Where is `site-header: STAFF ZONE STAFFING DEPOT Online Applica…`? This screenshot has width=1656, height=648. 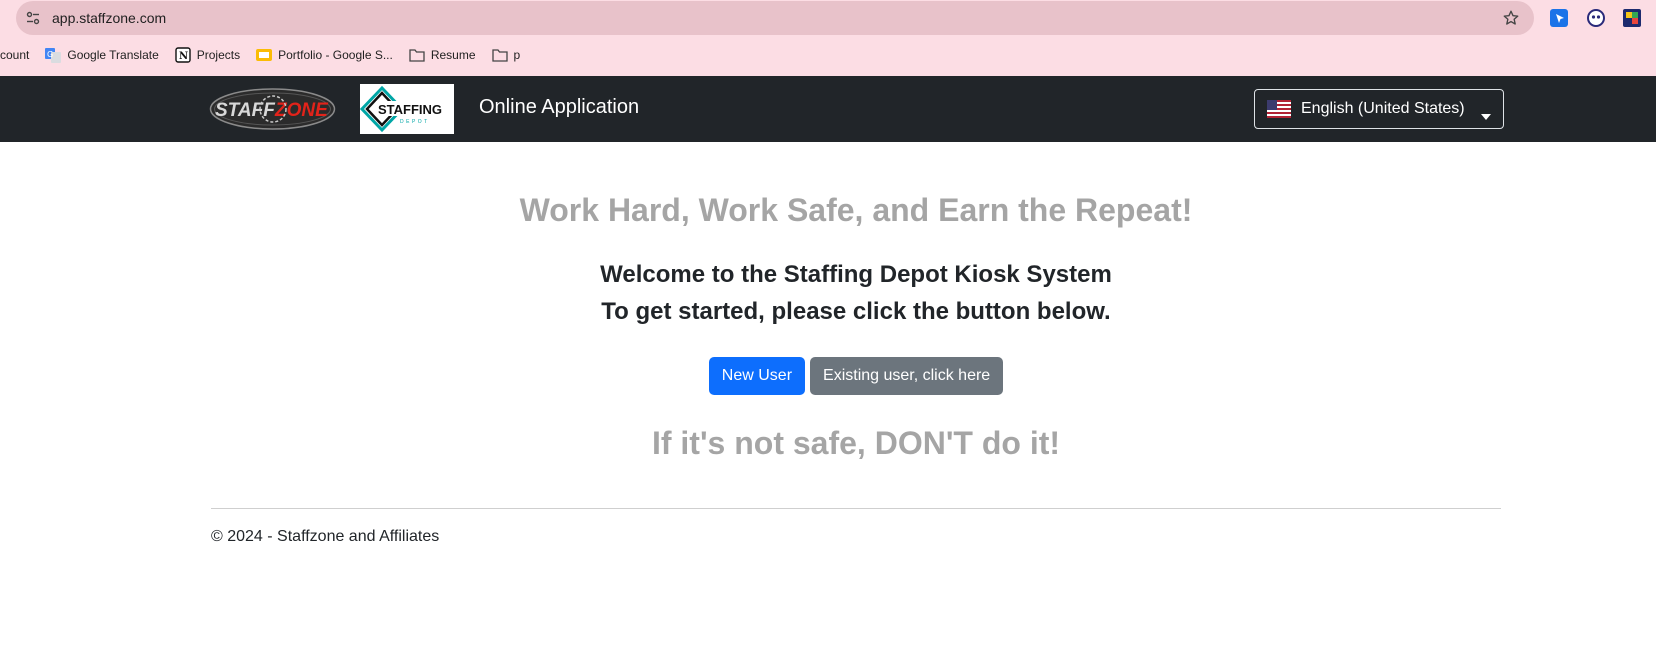
site-header: STAFF ZONE STAFFING DEPOT Online Applica… is located at coordinates (828, 109).